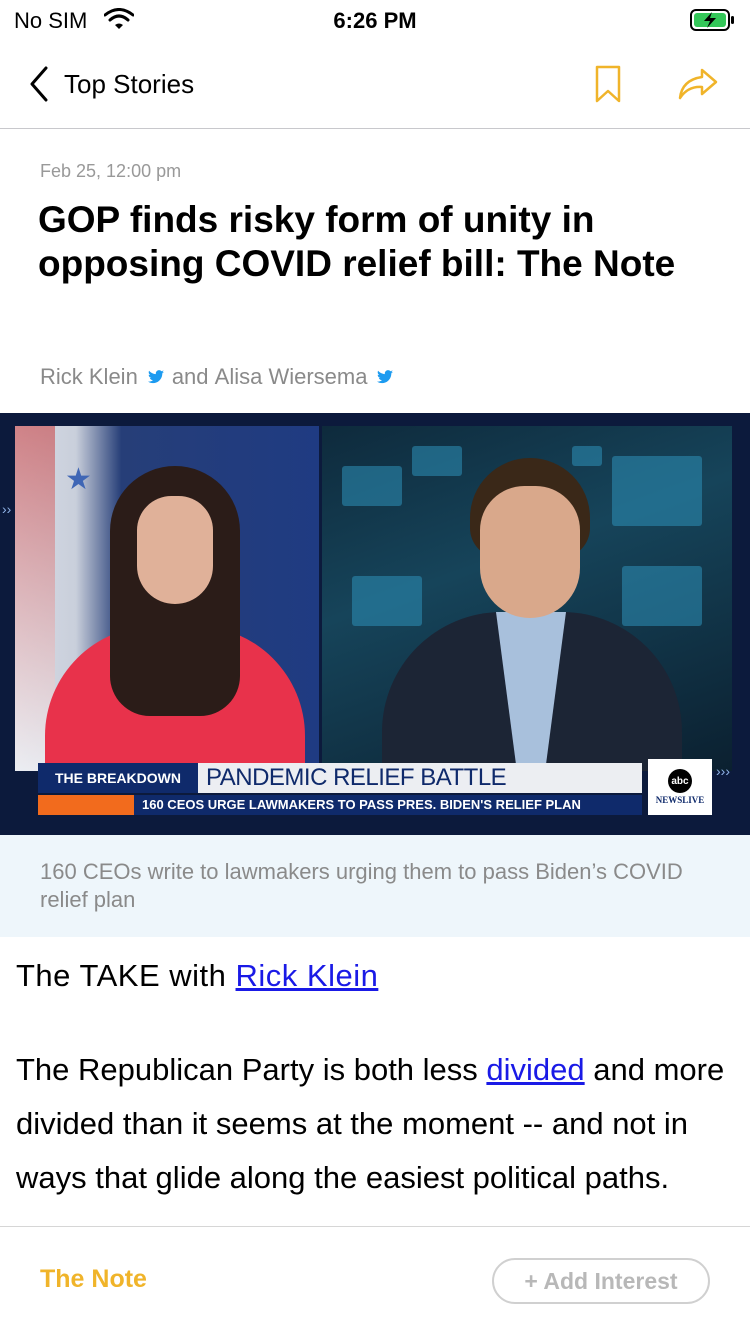  Describe the element at coordinates (89, 377) in the screenshot. I see `author-link: Rick Klein` at that location.